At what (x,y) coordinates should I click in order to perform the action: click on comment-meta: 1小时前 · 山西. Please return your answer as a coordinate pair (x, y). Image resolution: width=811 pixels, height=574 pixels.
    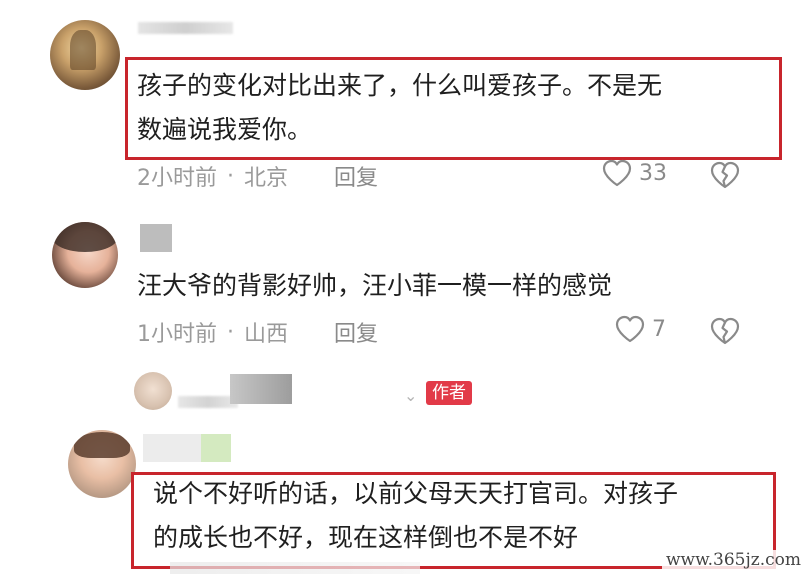
    Looking at the image, I should click on (212, 332).